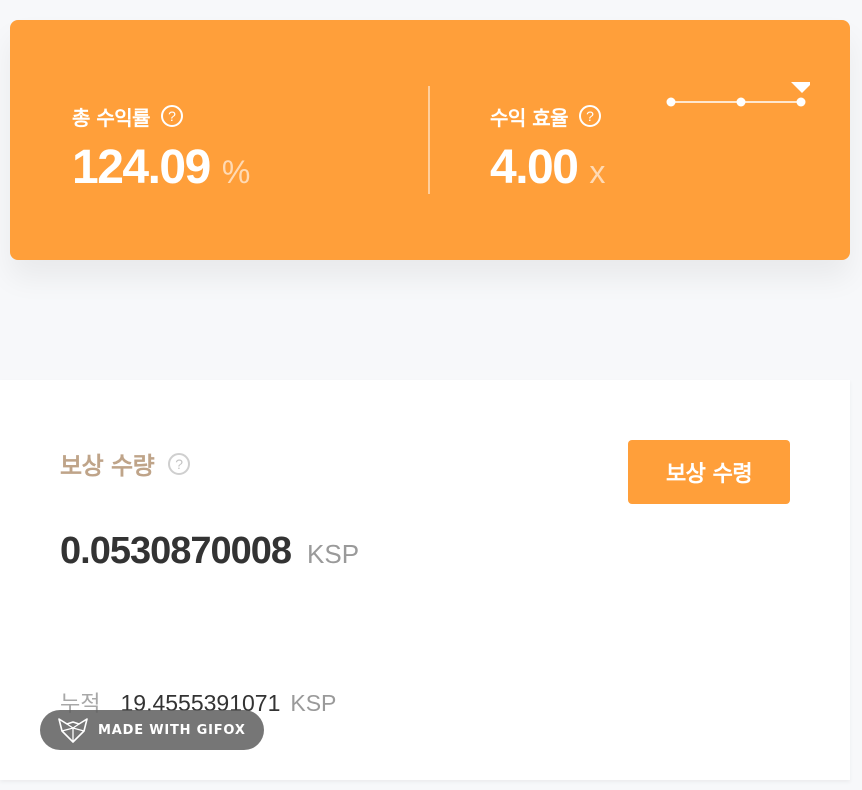 Image resolution: width=862 pixels, height=790 pixels. I want to click on return-efficiency-unit: x, so click(597, 172).